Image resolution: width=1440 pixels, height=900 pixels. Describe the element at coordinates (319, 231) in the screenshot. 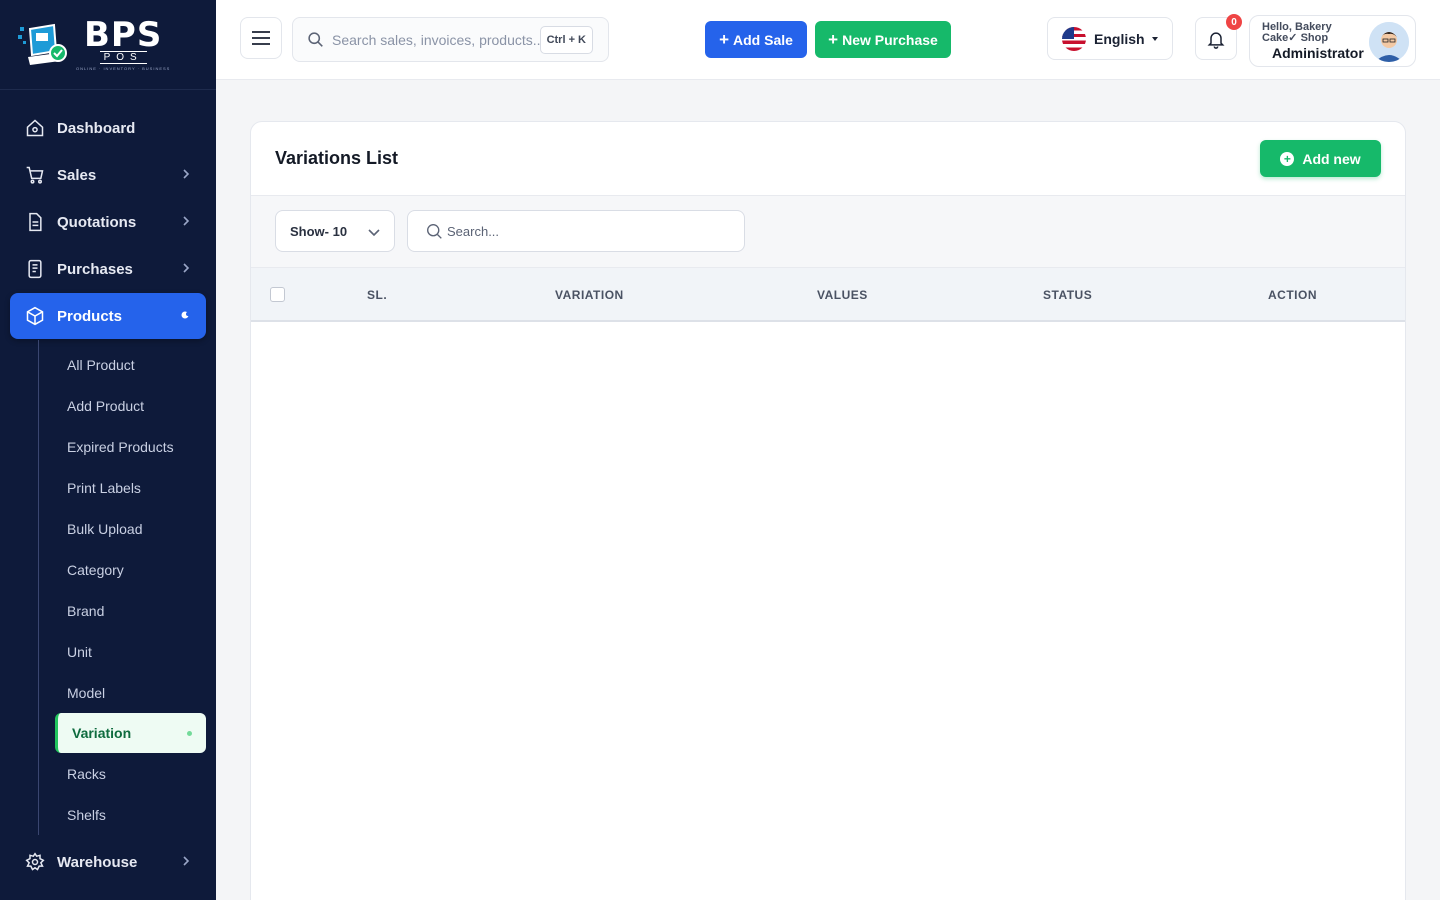

I see `page-size-value: Show- 10` at that location.